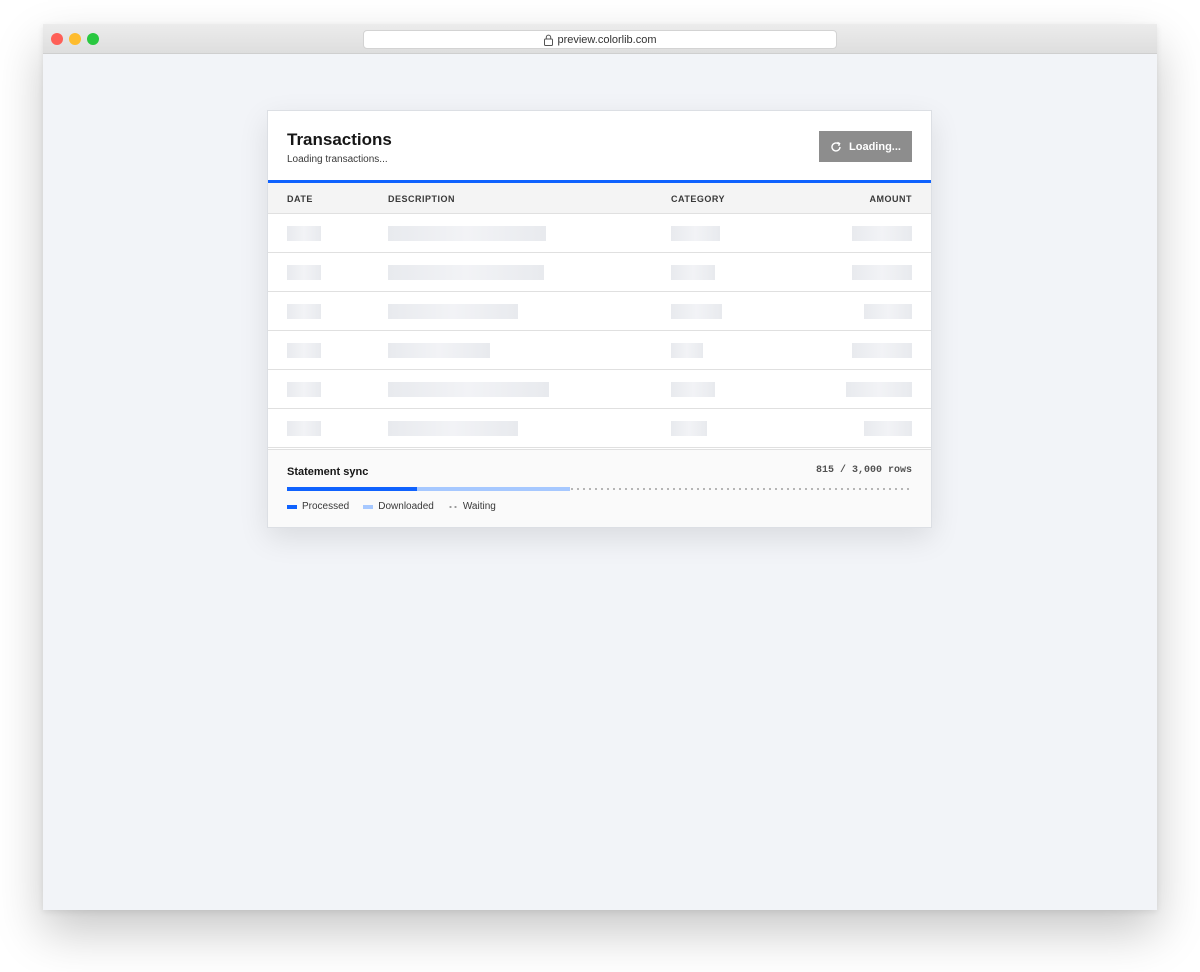 The width and height of the screenshot is (1200, 972). What do you see at coordinates (891, 199) in the screenshot?
I see `column-header-amount: AMOUNT` at bounding box center [891, 199].